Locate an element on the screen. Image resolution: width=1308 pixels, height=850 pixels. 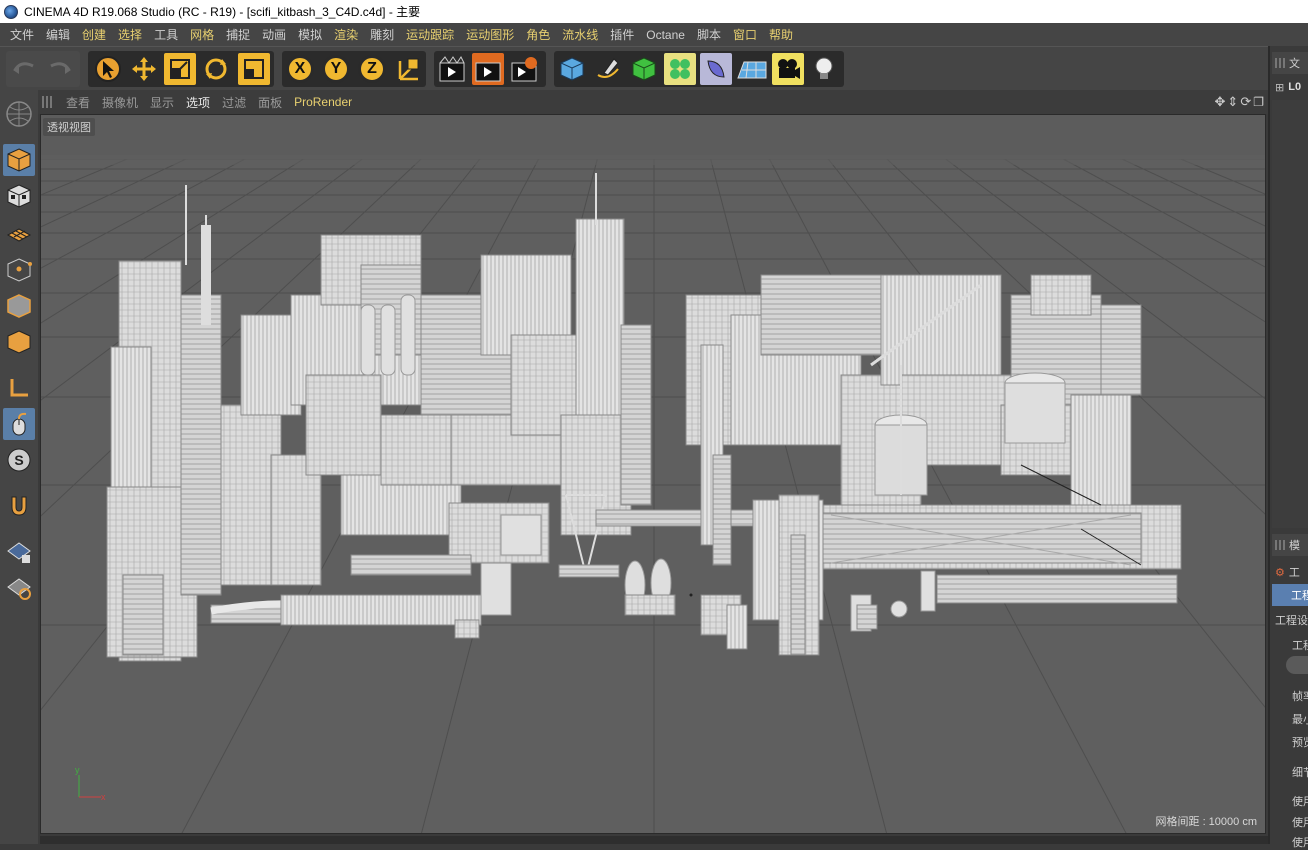
edges-mode-button is located at coordinates (19, 306).